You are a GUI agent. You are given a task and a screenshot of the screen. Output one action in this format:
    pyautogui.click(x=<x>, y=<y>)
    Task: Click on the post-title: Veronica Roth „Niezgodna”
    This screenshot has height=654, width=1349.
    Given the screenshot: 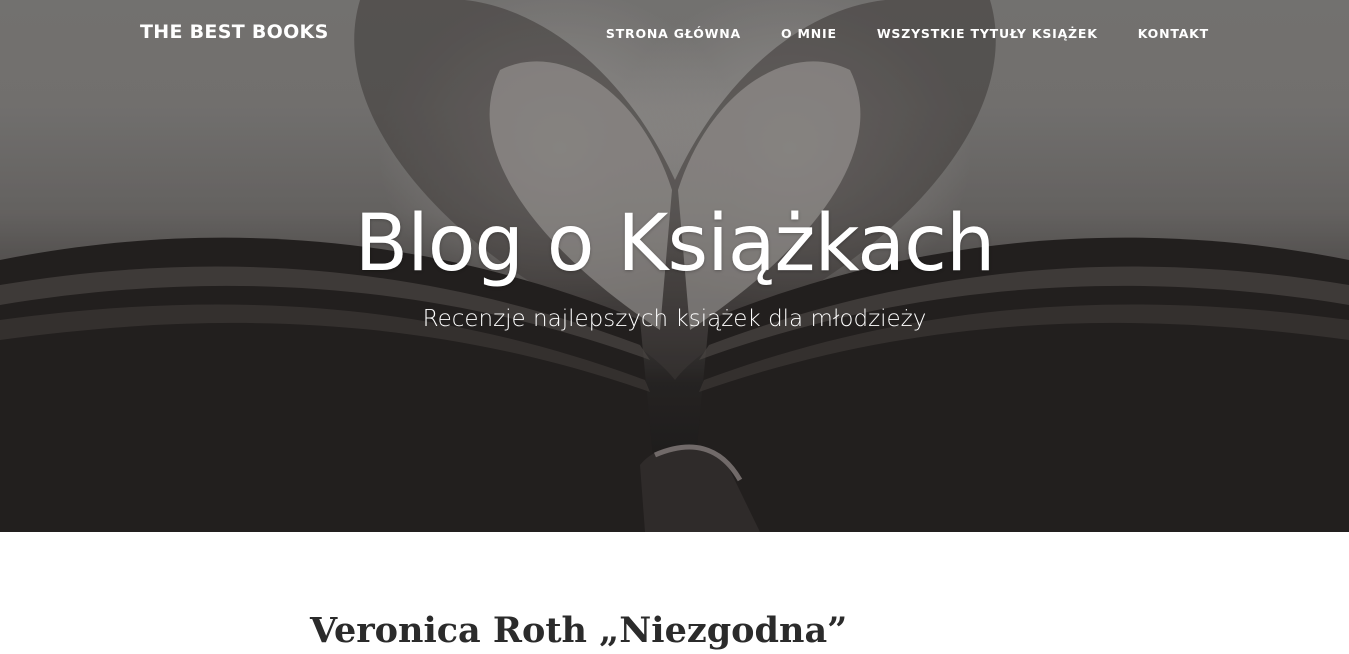 What is the action you would take?
    pyautogui.click(x=578, y=630)
    